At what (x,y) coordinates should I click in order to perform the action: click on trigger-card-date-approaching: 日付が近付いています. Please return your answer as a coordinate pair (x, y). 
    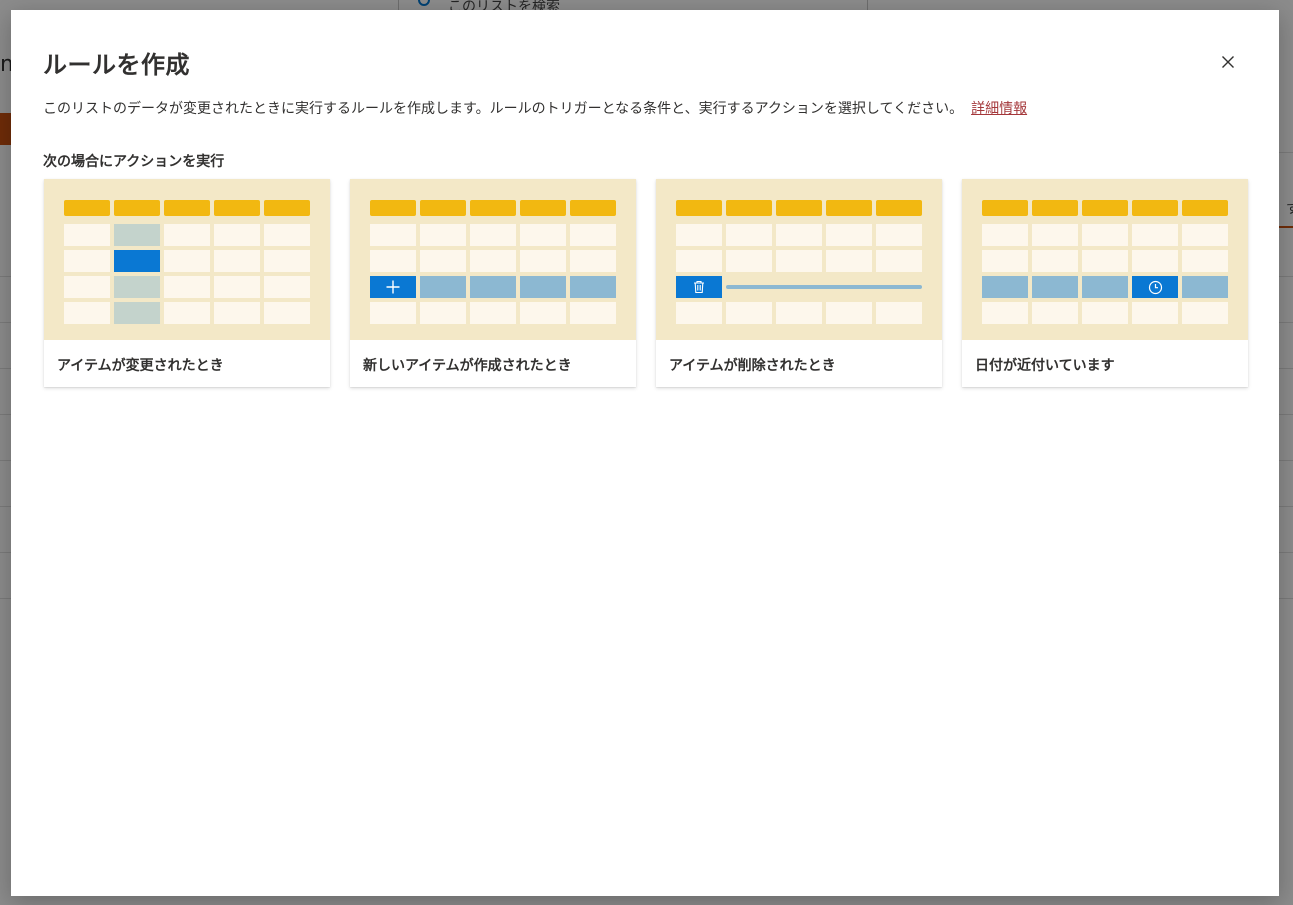
    Looking at the image, I should click on (1105, 283).